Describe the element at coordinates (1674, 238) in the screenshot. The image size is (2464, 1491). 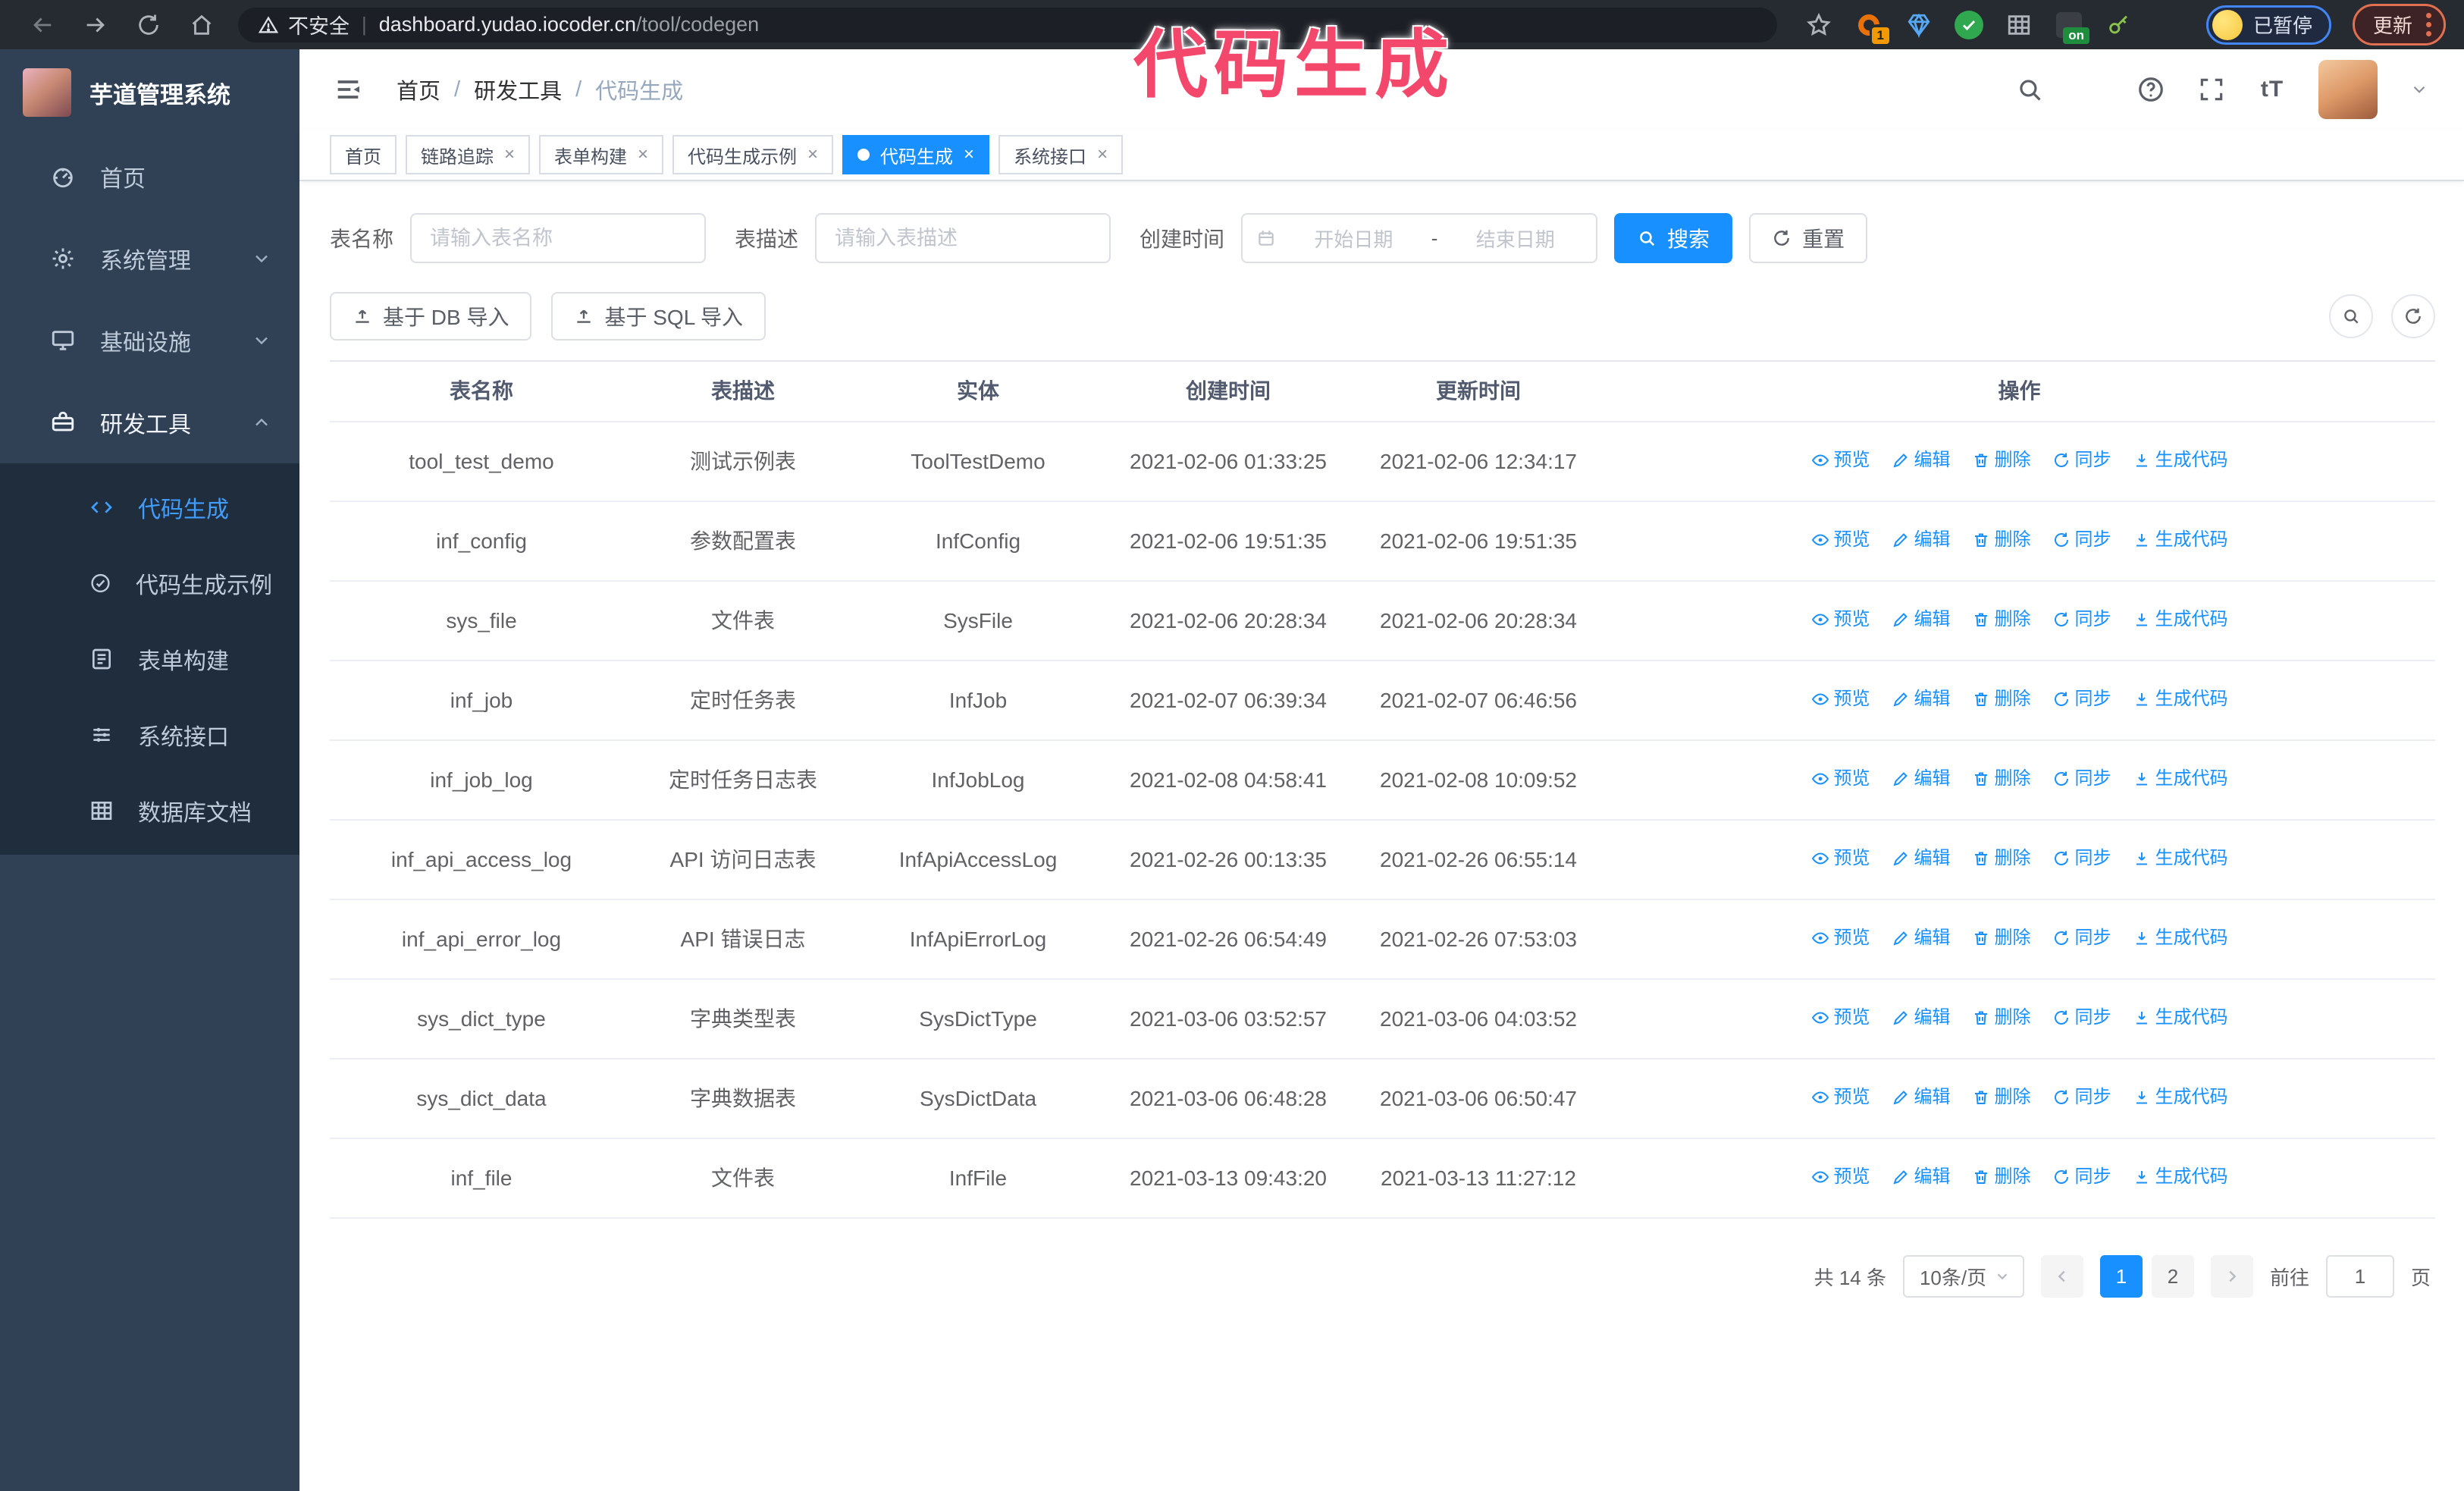
I see `search-button: 搜索` at that location.